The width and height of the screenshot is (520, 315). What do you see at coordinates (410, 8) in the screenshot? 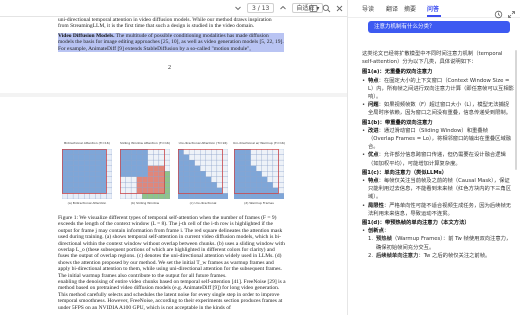
I see `tab-summary: 摘要` at bounding box center [410, 8].